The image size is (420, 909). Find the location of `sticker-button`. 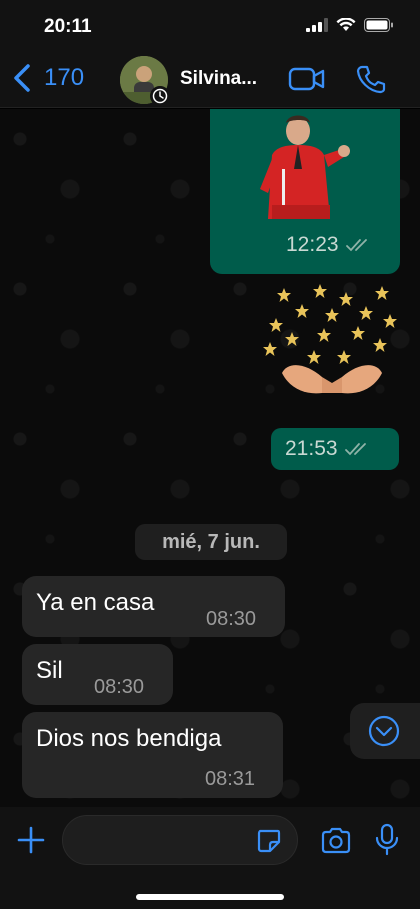

sticker-button is located at coordinates (269, 843).